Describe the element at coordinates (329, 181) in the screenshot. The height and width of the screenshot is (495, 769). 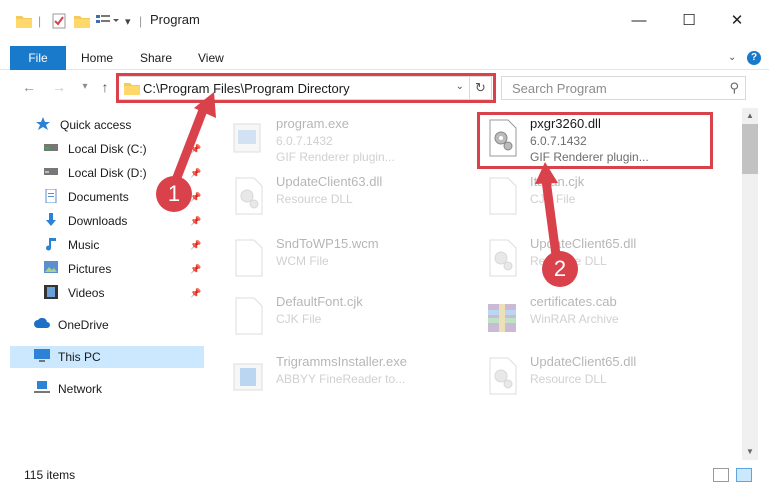
I see `file-name: UpdateClient63.dll` at that location.